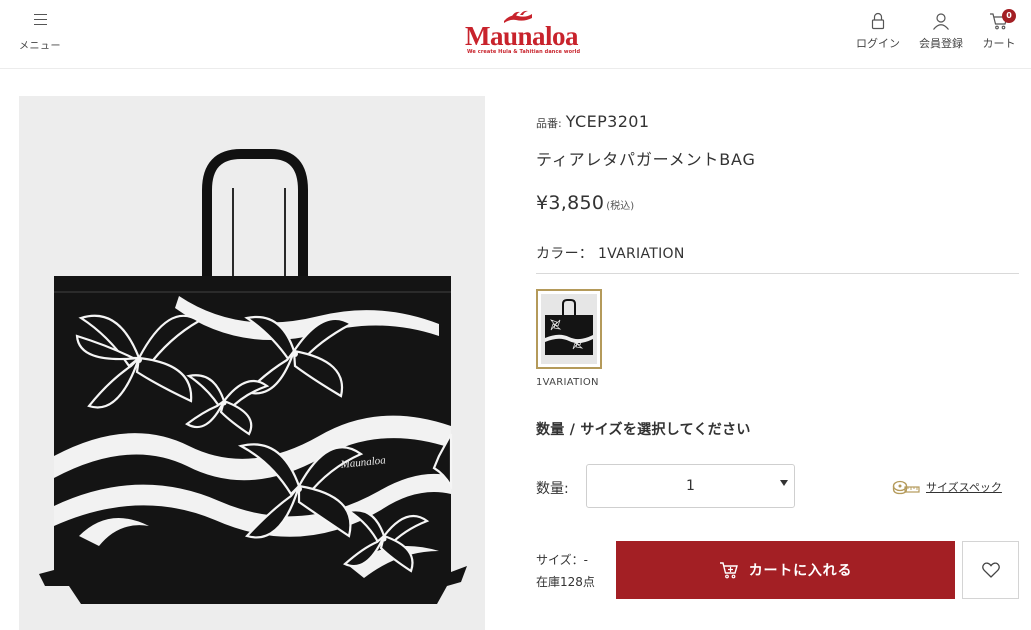 The width and height of the screenshot is (1031, 630). Describe the element at coordinates (878, 43) in the screenshot. I see `login-label: ログイン` at that location.